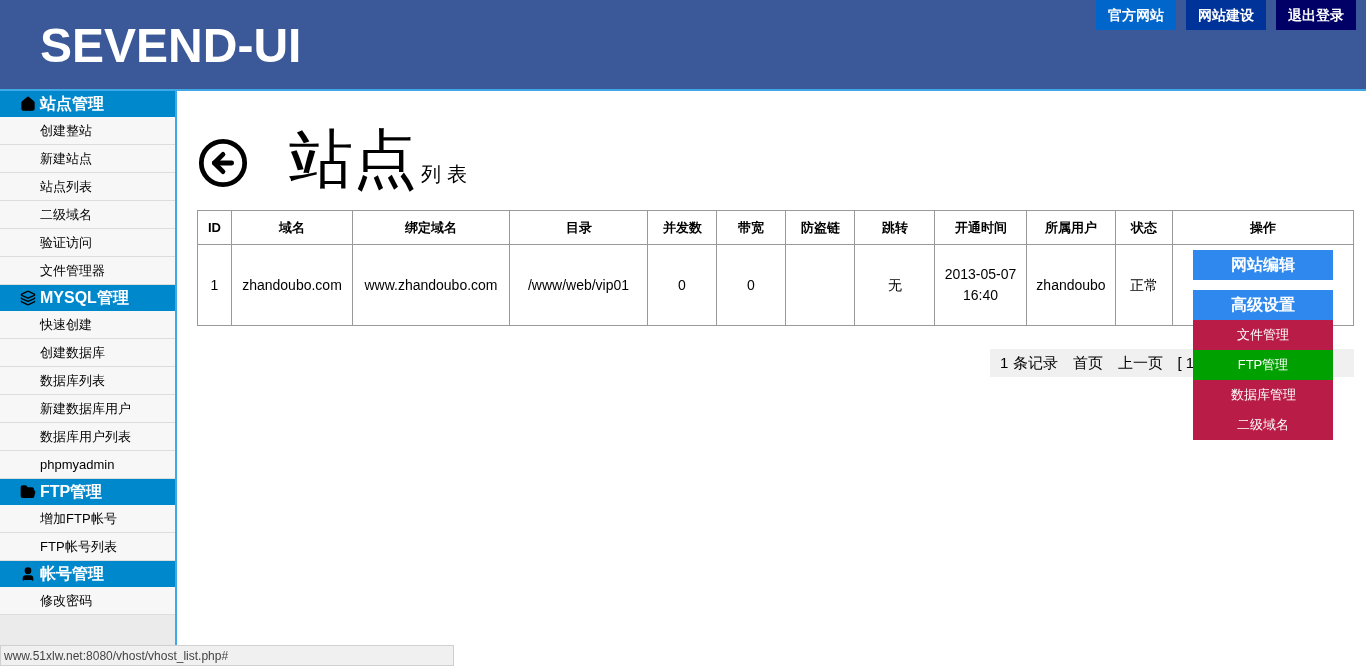 Image resolution: width=1366 pixels, height=666 pixels. What do you see at coordinates (1263, 335) in the screenshot?
I see `menu-item: 文件管理` at bounding box center [1263, 335].